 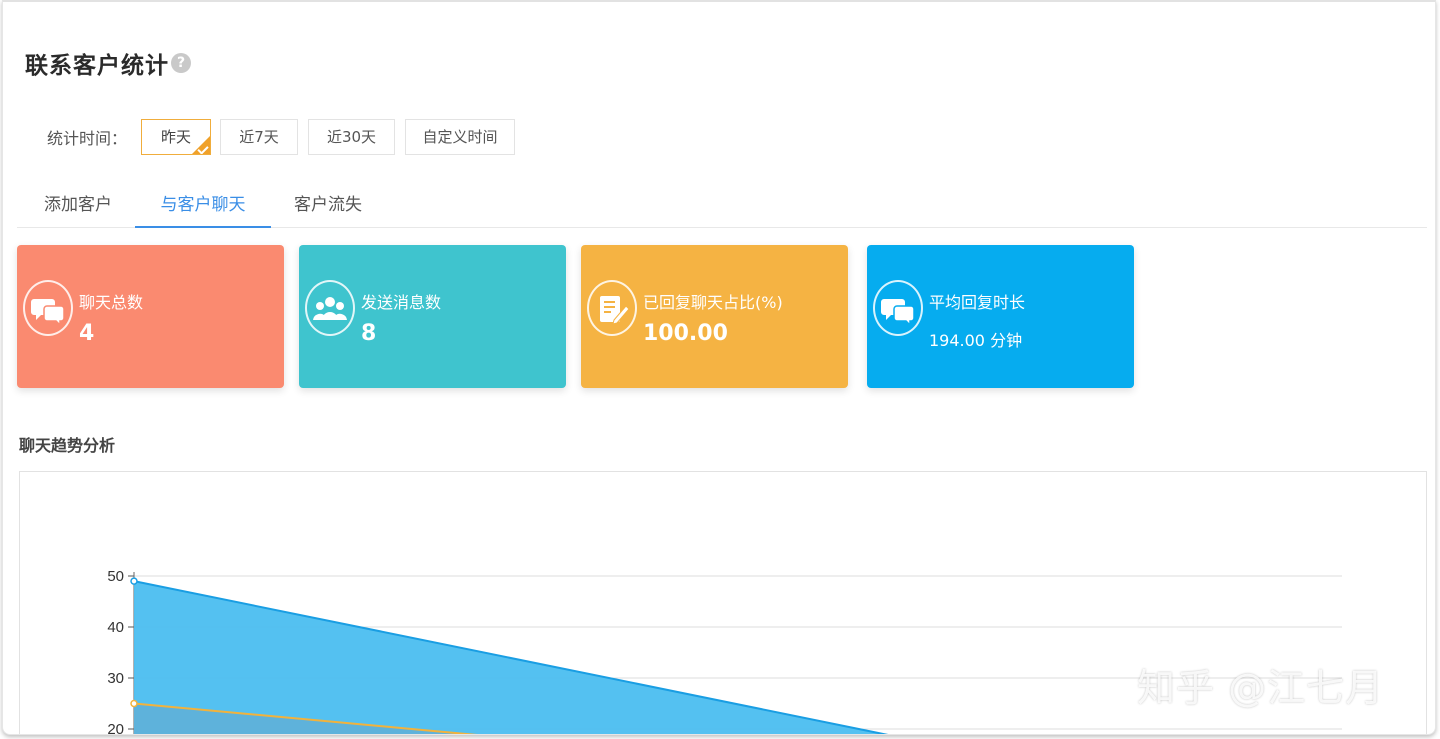 I want to click on tab-chat-with-customer: 与客户聊天, so click(x=203, y=206).